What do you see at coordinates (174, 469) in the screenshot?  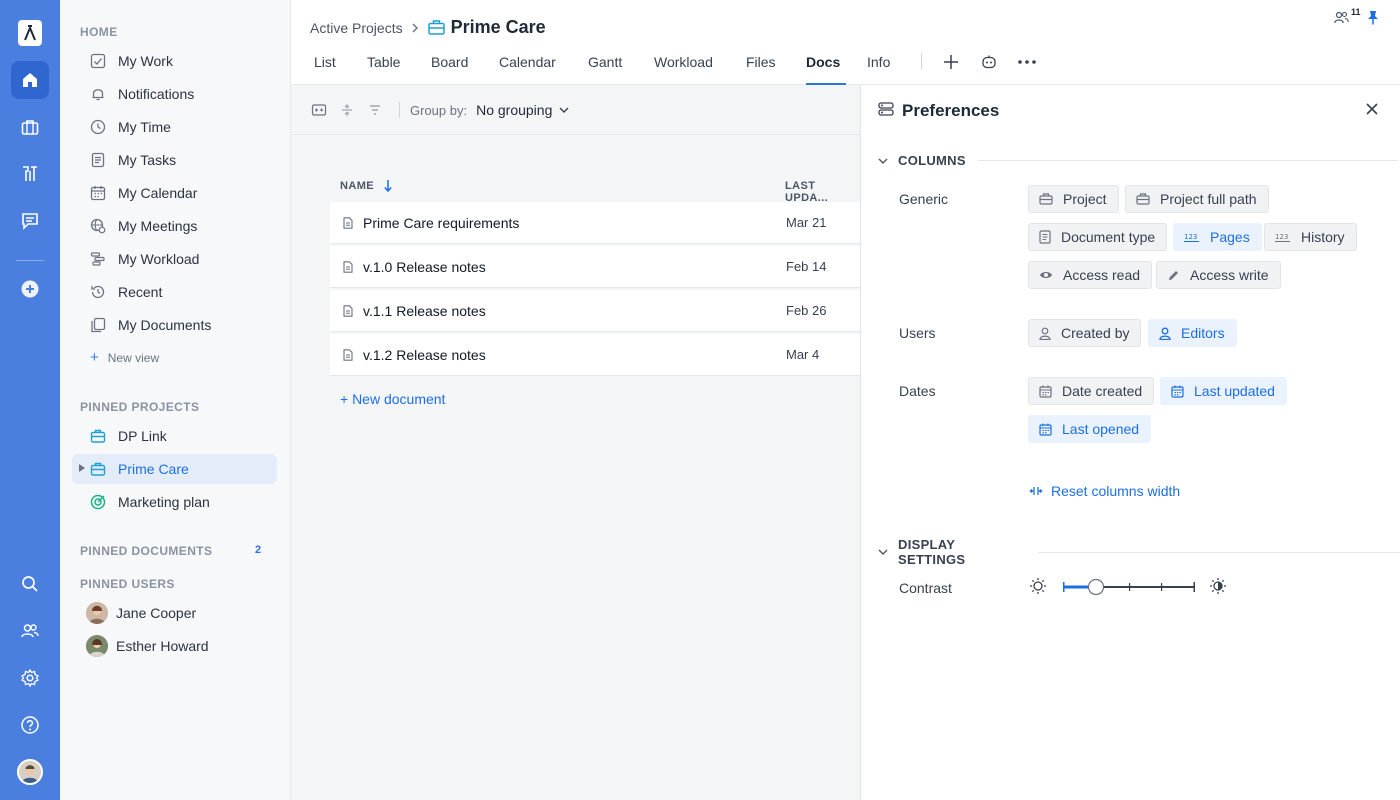 I see `sidebar-project-prime-care: Prime Care` at bounding box center [174, 469].